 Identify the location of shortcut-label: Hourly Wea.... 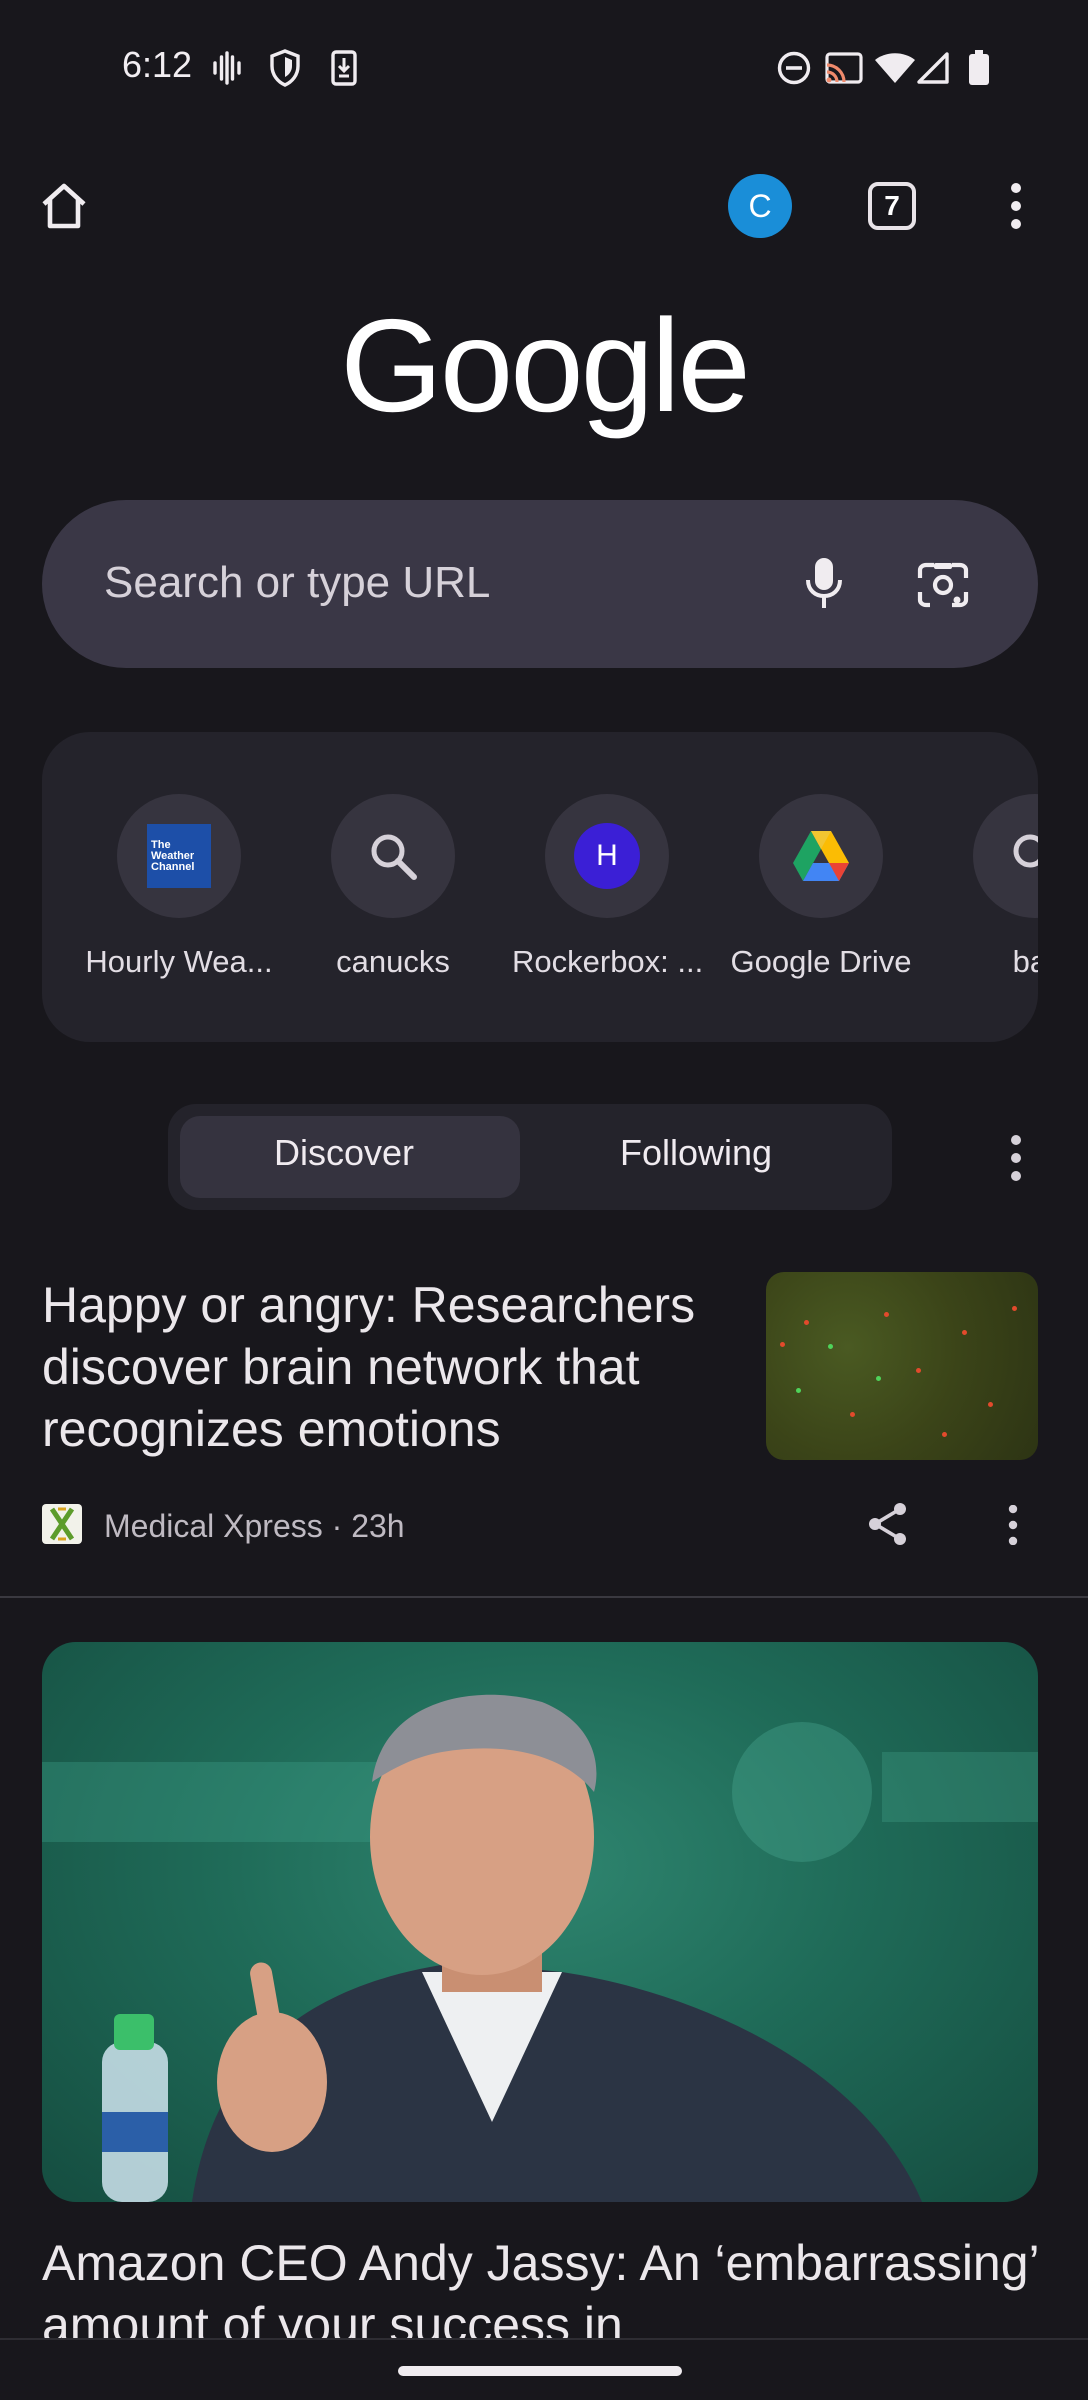
(179, 961).